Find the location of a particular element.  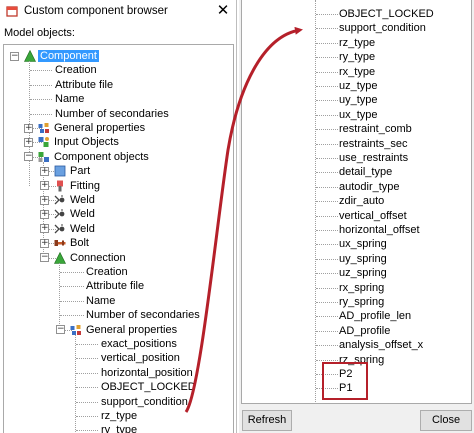

tree-node-property: horizontal_position is located at coordinates (147, 373).